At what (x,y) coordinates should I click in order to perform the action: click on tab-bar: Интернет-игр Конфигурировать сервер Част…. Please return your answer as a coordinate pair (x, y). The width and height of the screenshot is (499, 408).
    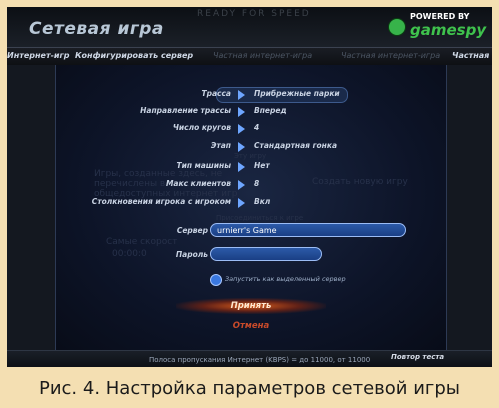
    Looking at the image, I should click on (249, 57).